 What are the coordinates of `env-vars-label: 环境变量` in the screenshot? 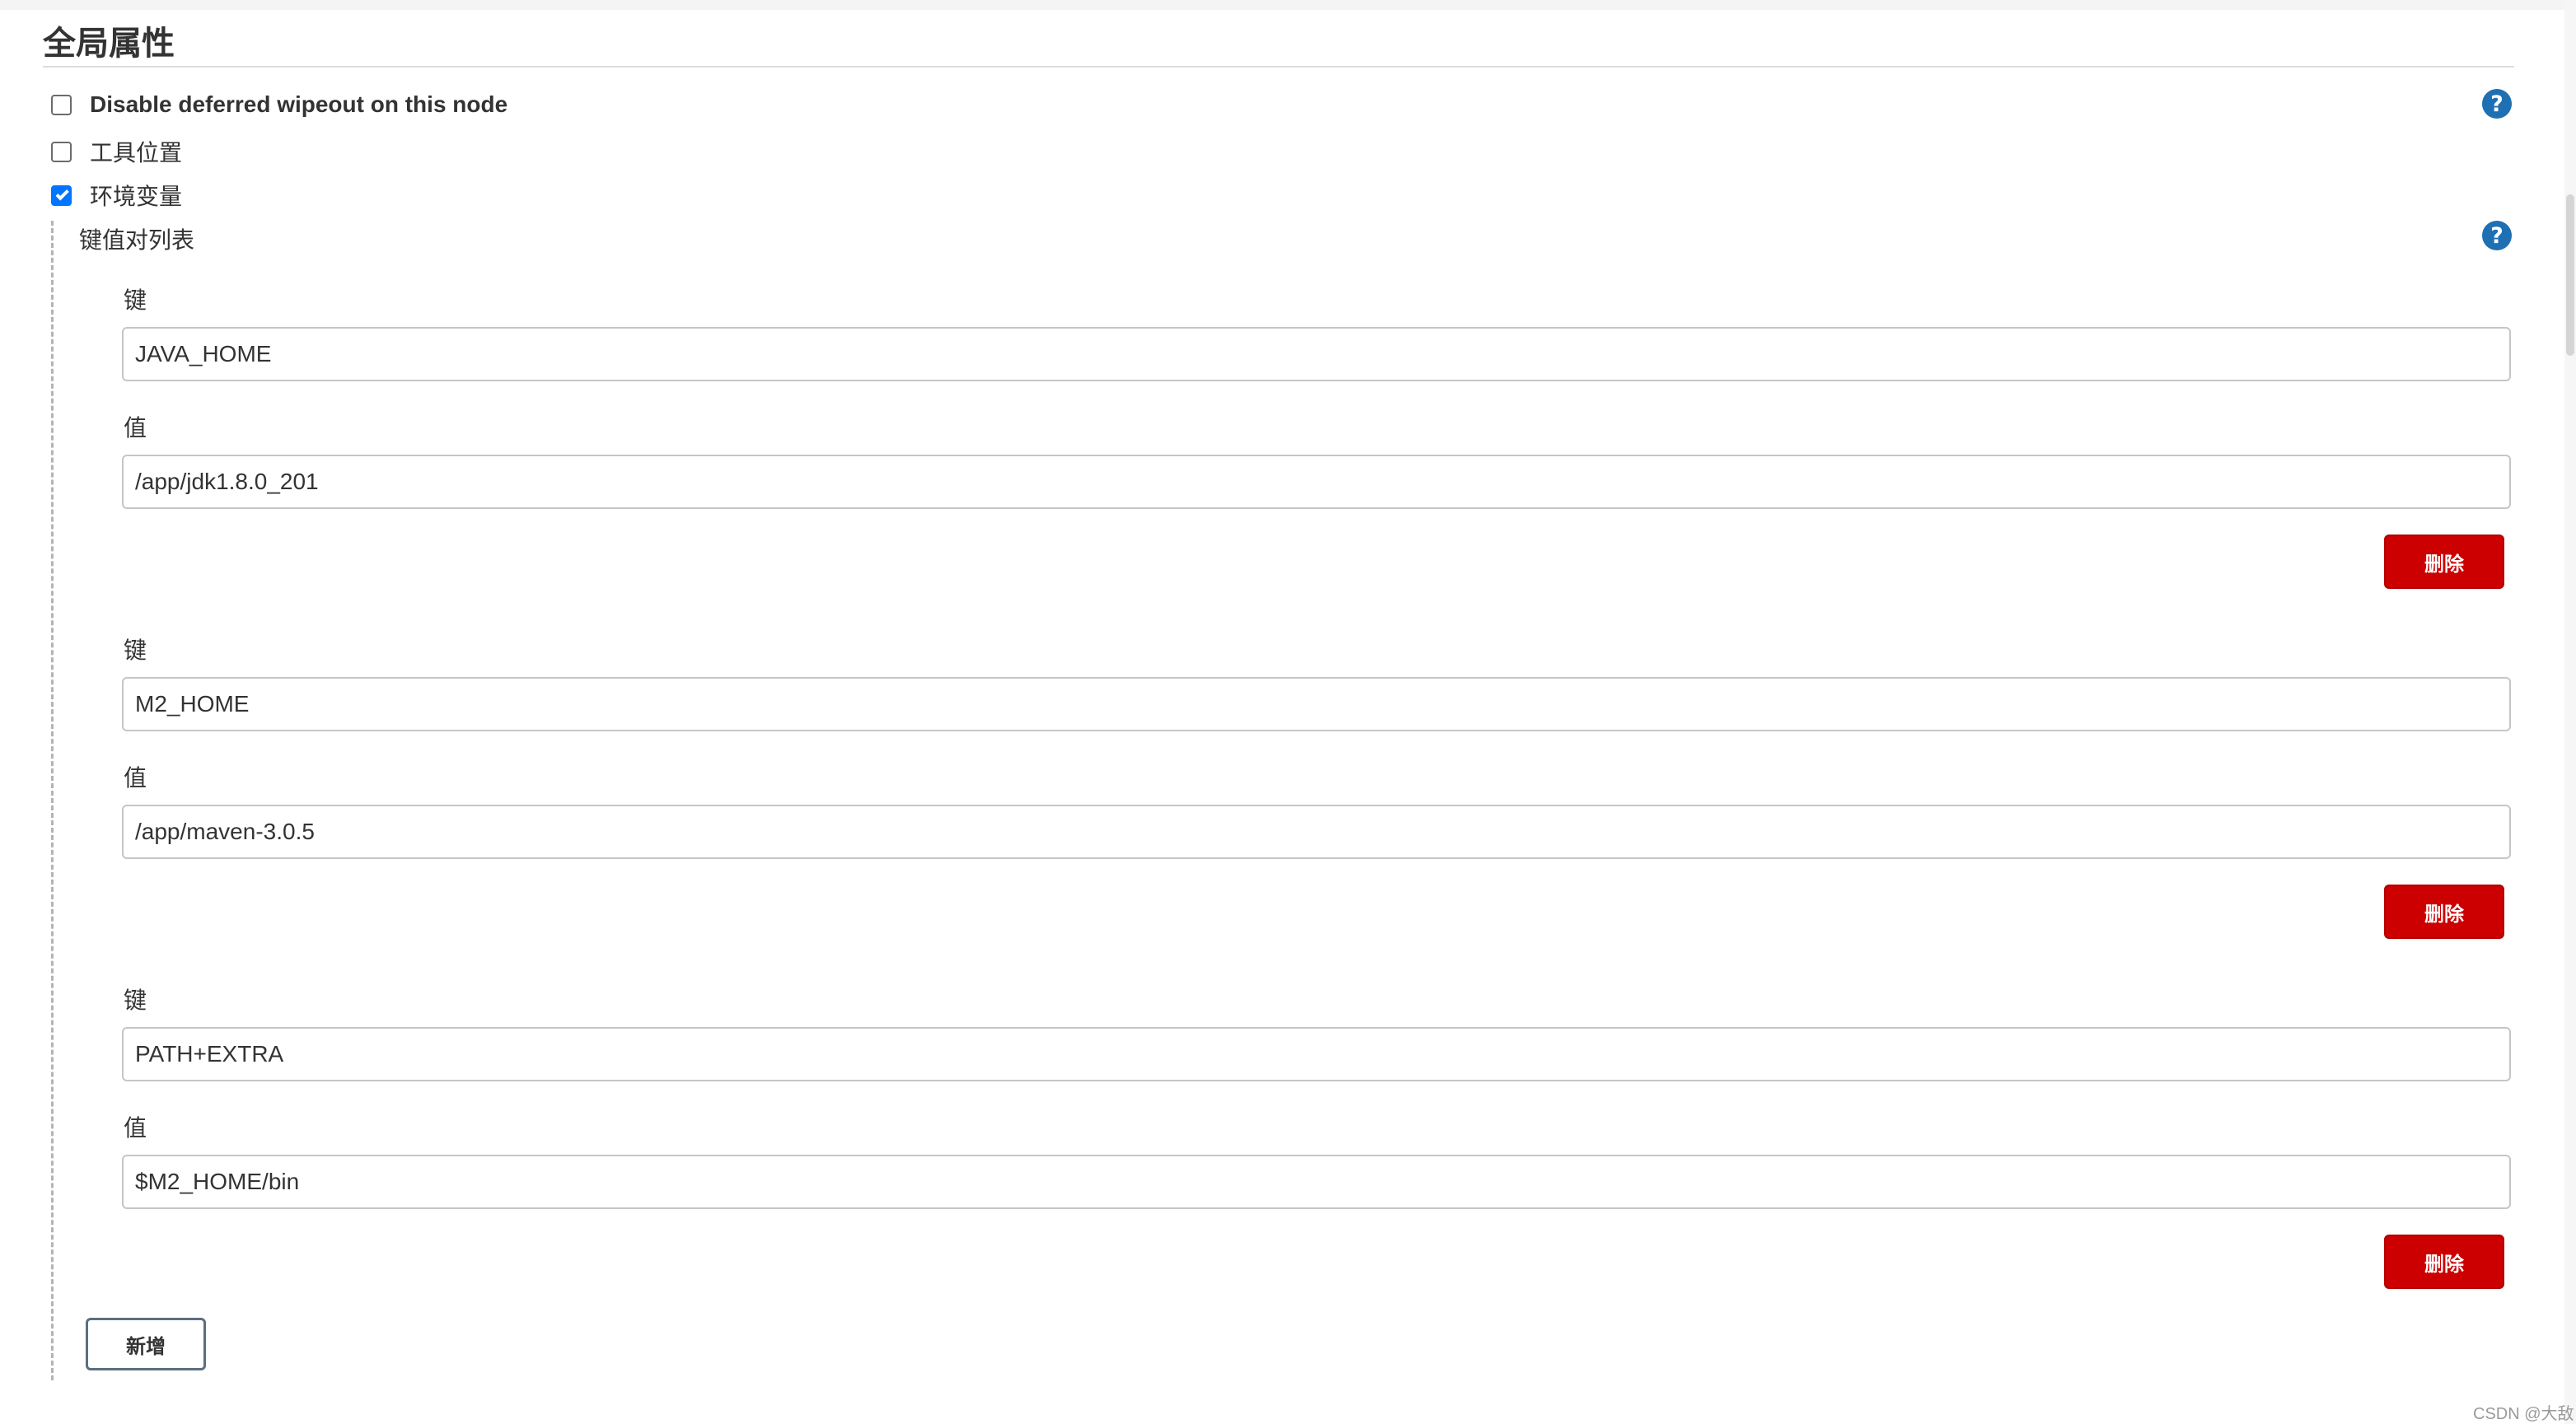 It's located at (136, 196).